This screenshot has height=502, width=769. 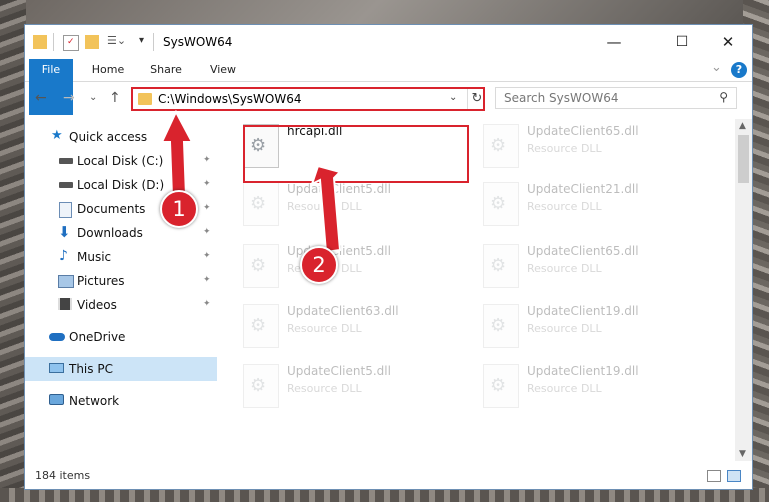 What do you see at coordinates (319, 265) in the screenshot?
I see `callout-2: 2` at bounding box center [319, 265].